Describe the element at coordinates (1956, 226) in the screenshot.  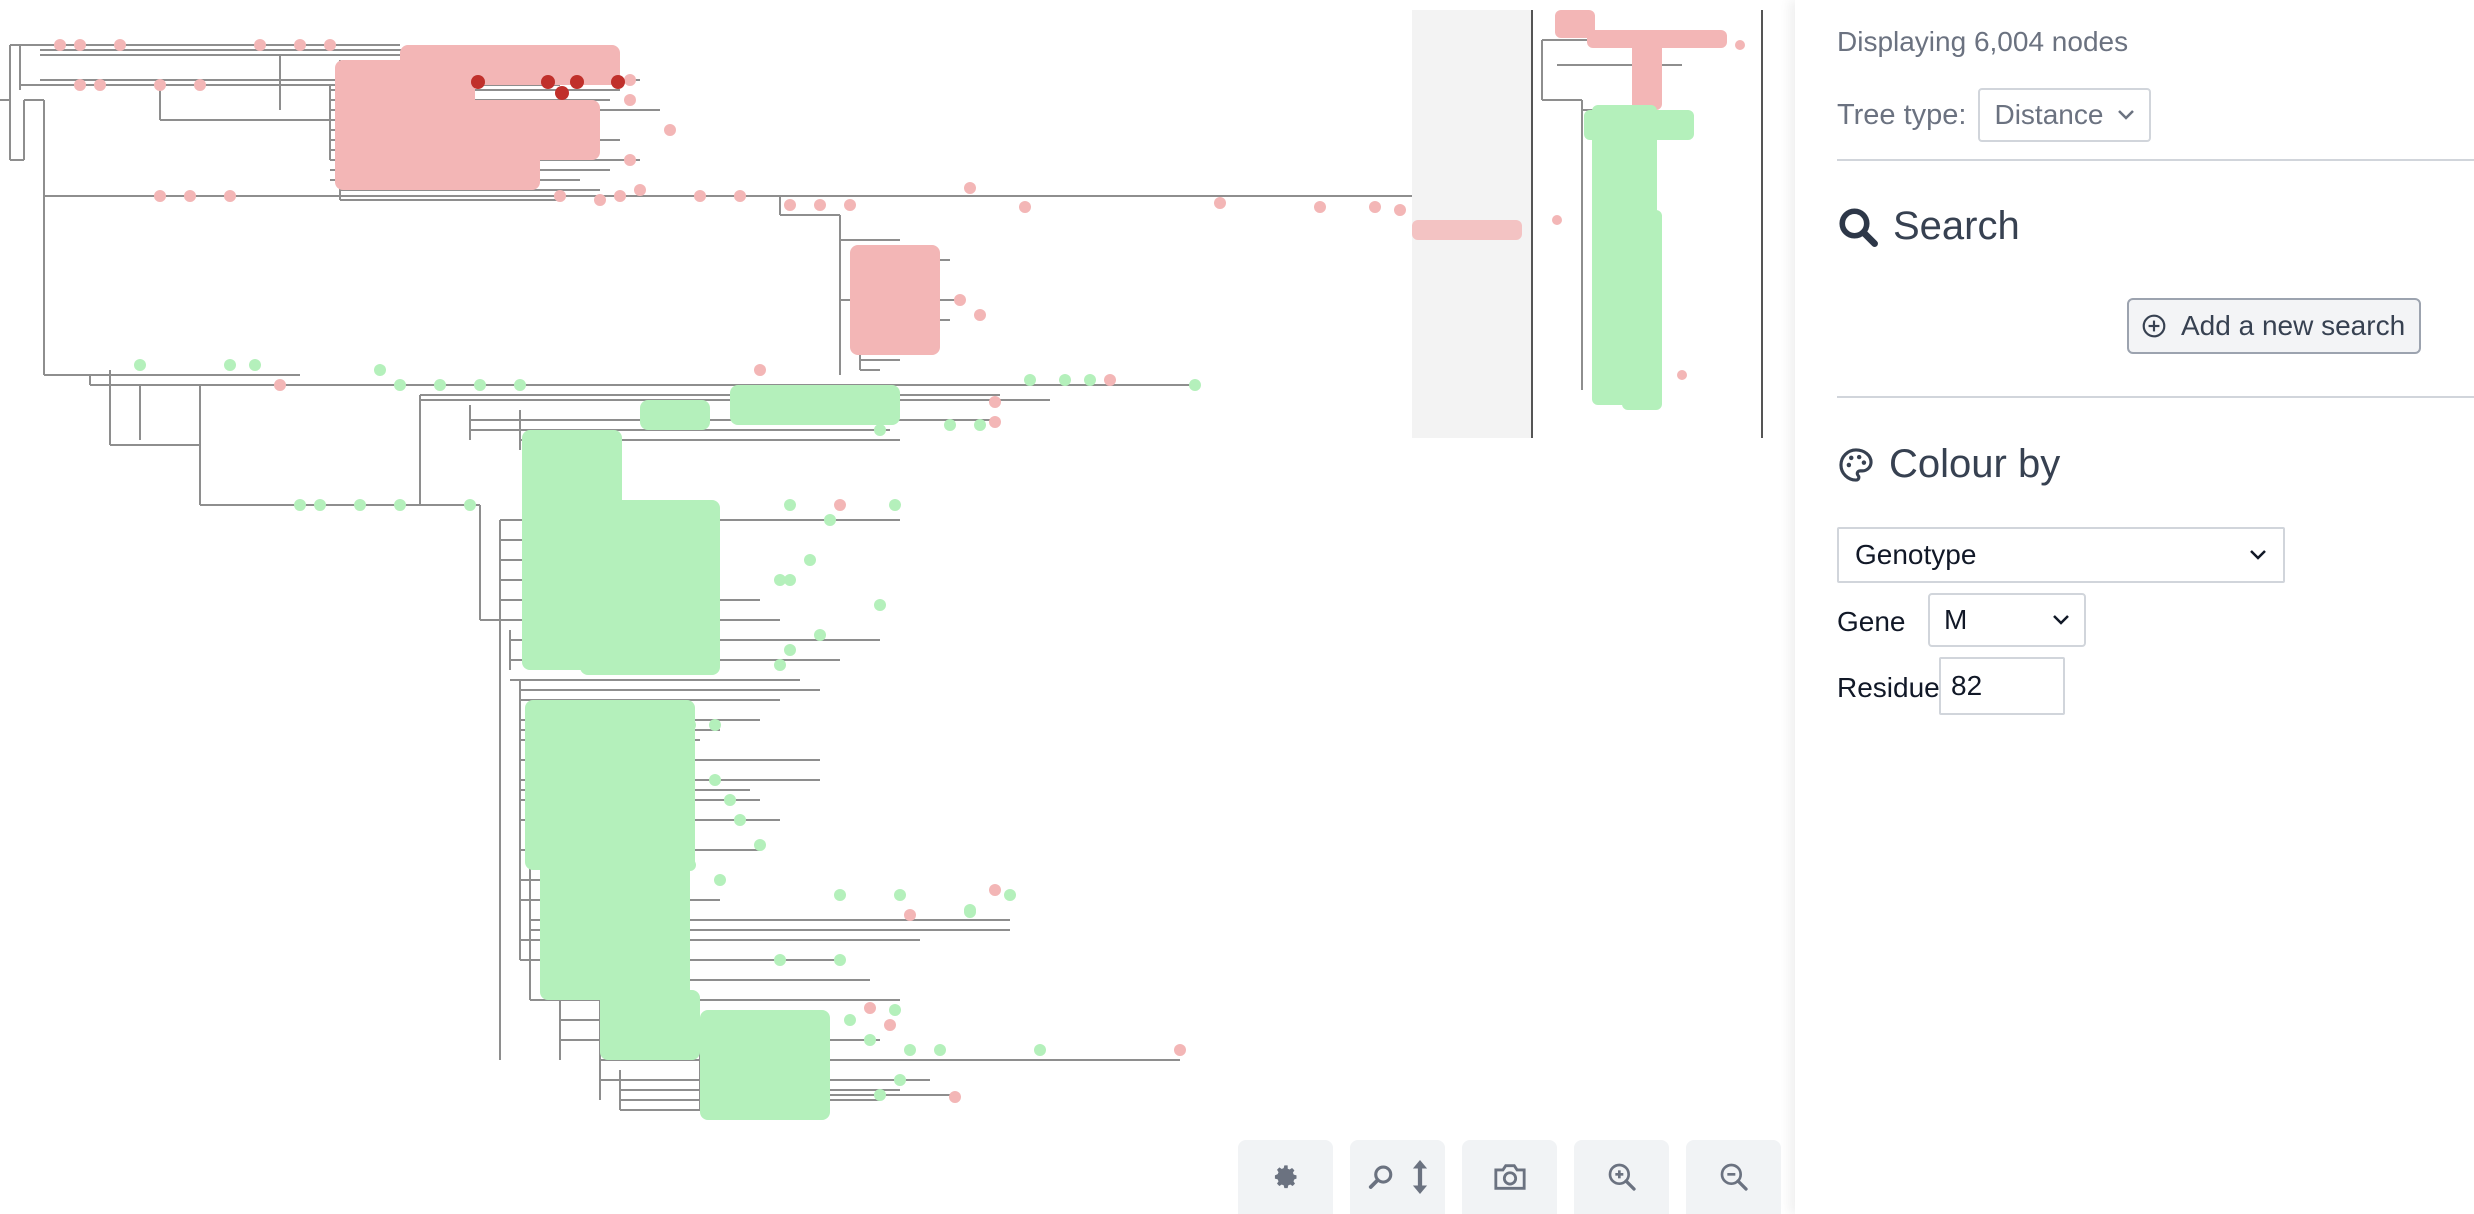
I see `search-heading-label: Search` at that location.